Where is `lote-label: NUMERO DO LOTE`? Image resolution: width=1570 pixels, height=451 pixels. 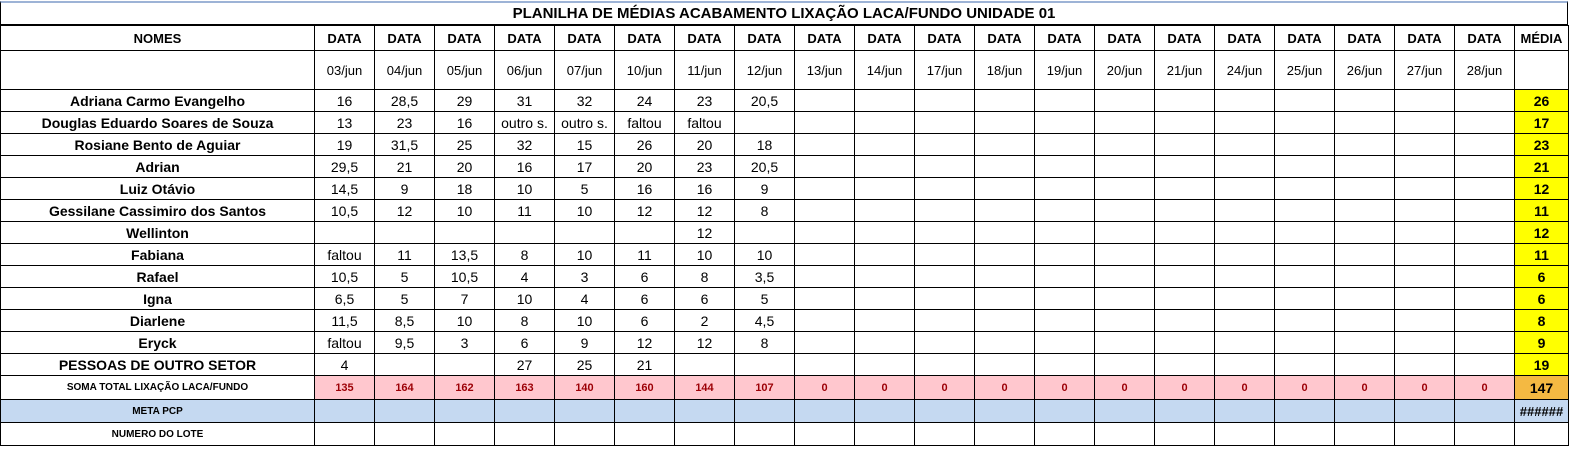 lote-label: NUMERO DO LOTE is located at coordinates (157, 434).